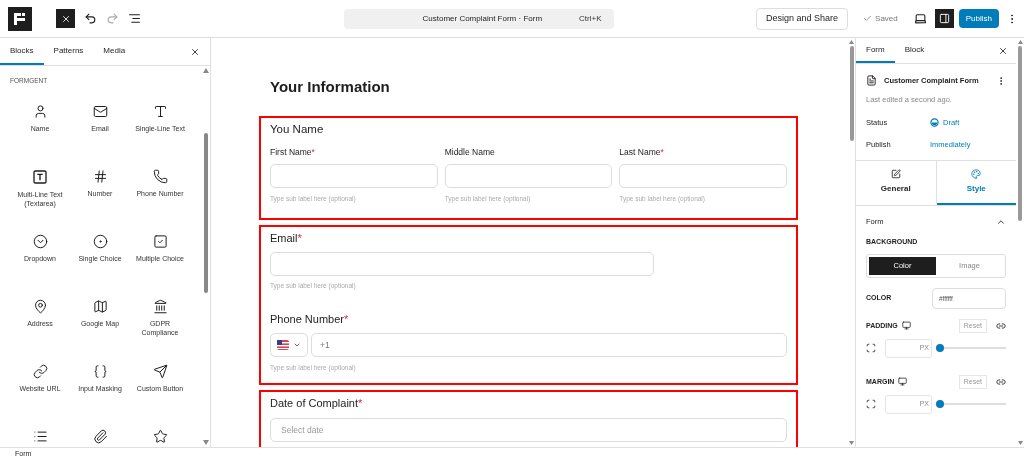  What do you see at coordinates (978, 18) in the screenshot?
I see `publish-button: Publish` at bounding box center [978, 18].